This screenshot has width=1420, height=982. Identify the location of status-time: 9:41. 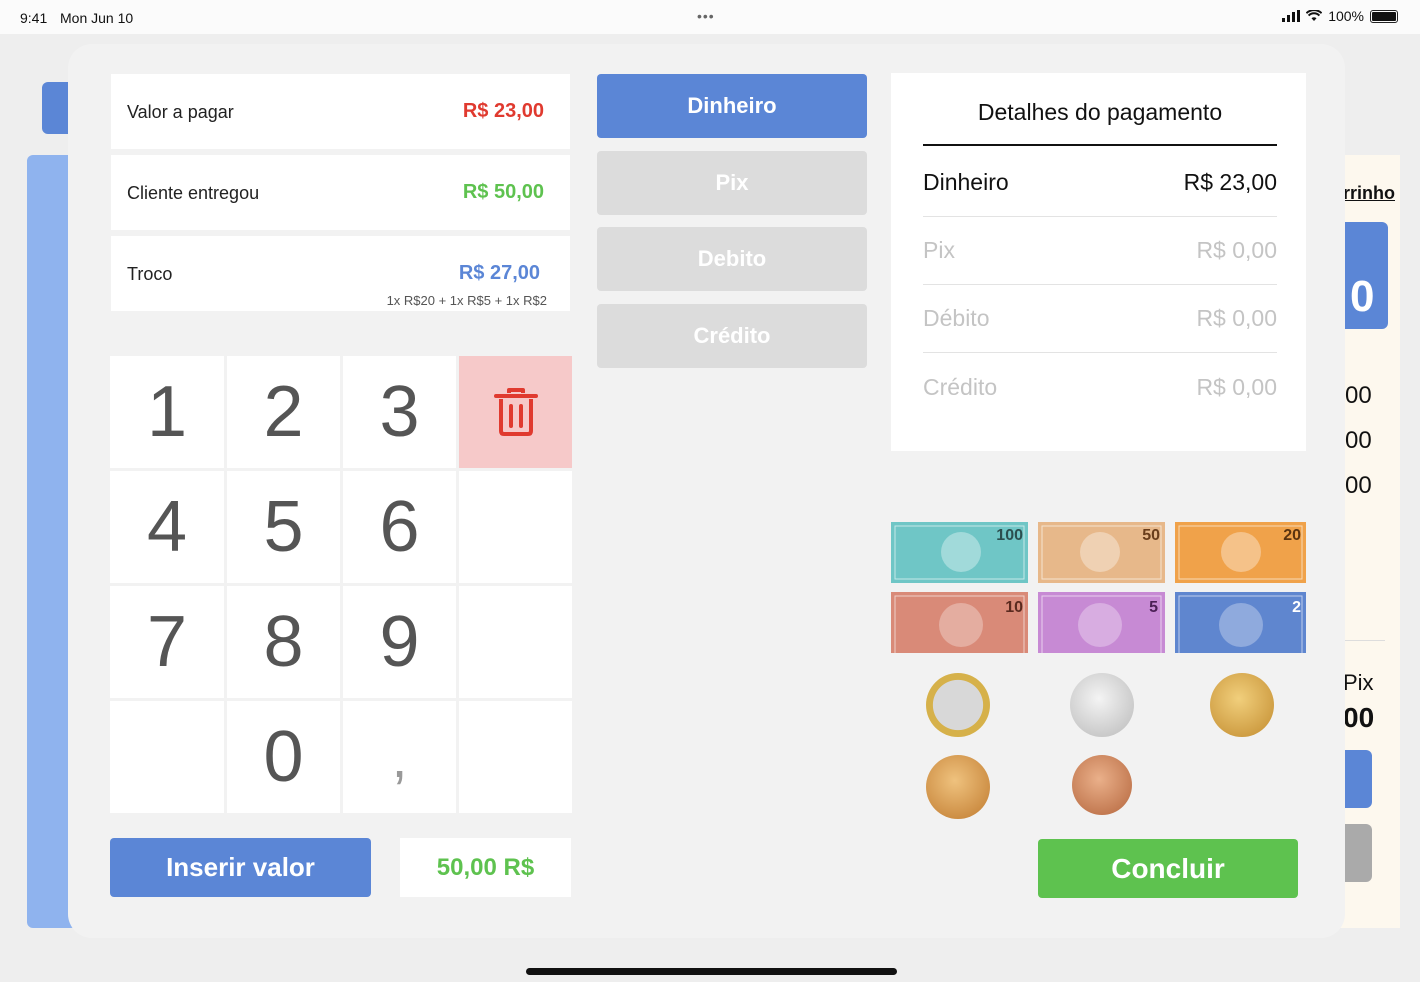
(34, 18).